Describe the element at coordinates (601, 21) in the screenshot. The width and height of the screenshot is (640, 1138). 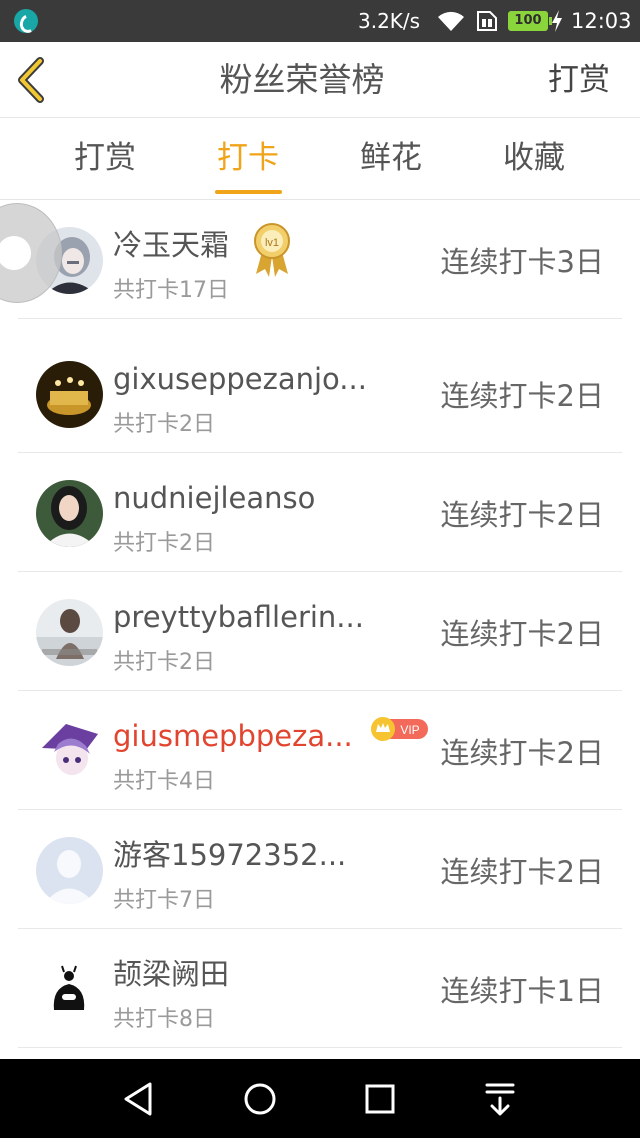
I see `clock: 12:03` at that location.